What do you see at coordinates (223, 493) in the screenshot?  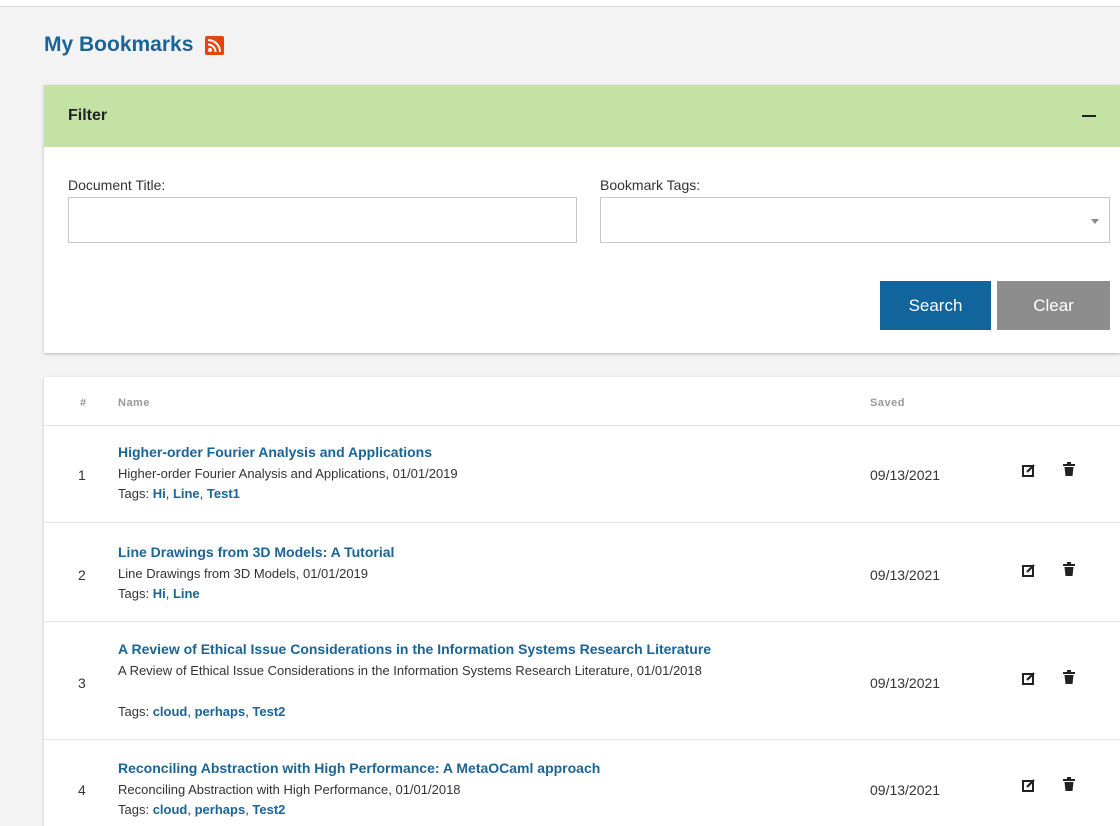 I see `tag-link: Test1` at bounding box center [223, 493].